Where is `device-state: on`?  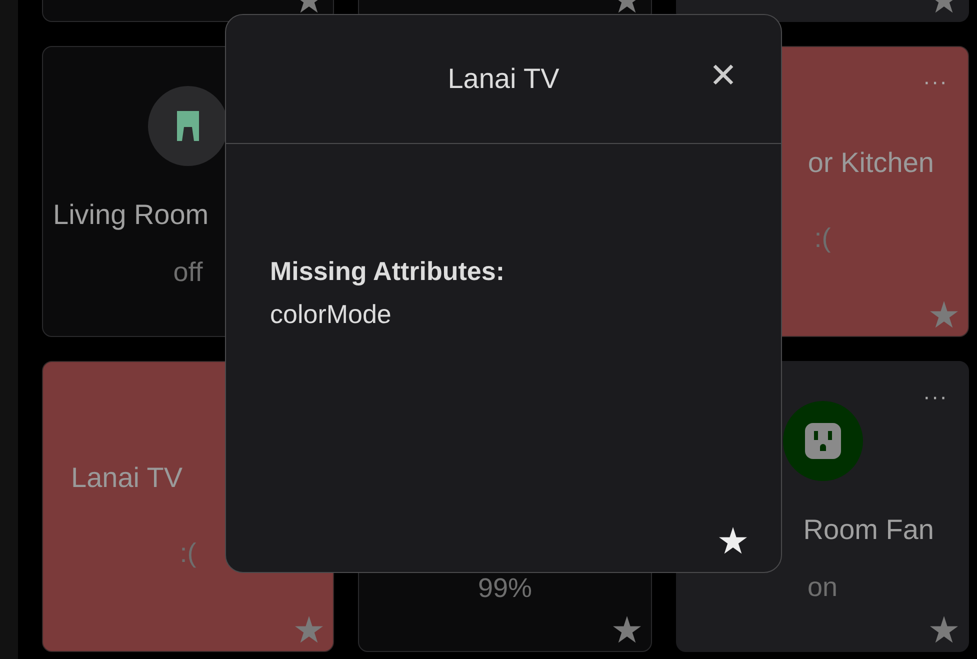
device-state: on is located at coordinates (822, 587).